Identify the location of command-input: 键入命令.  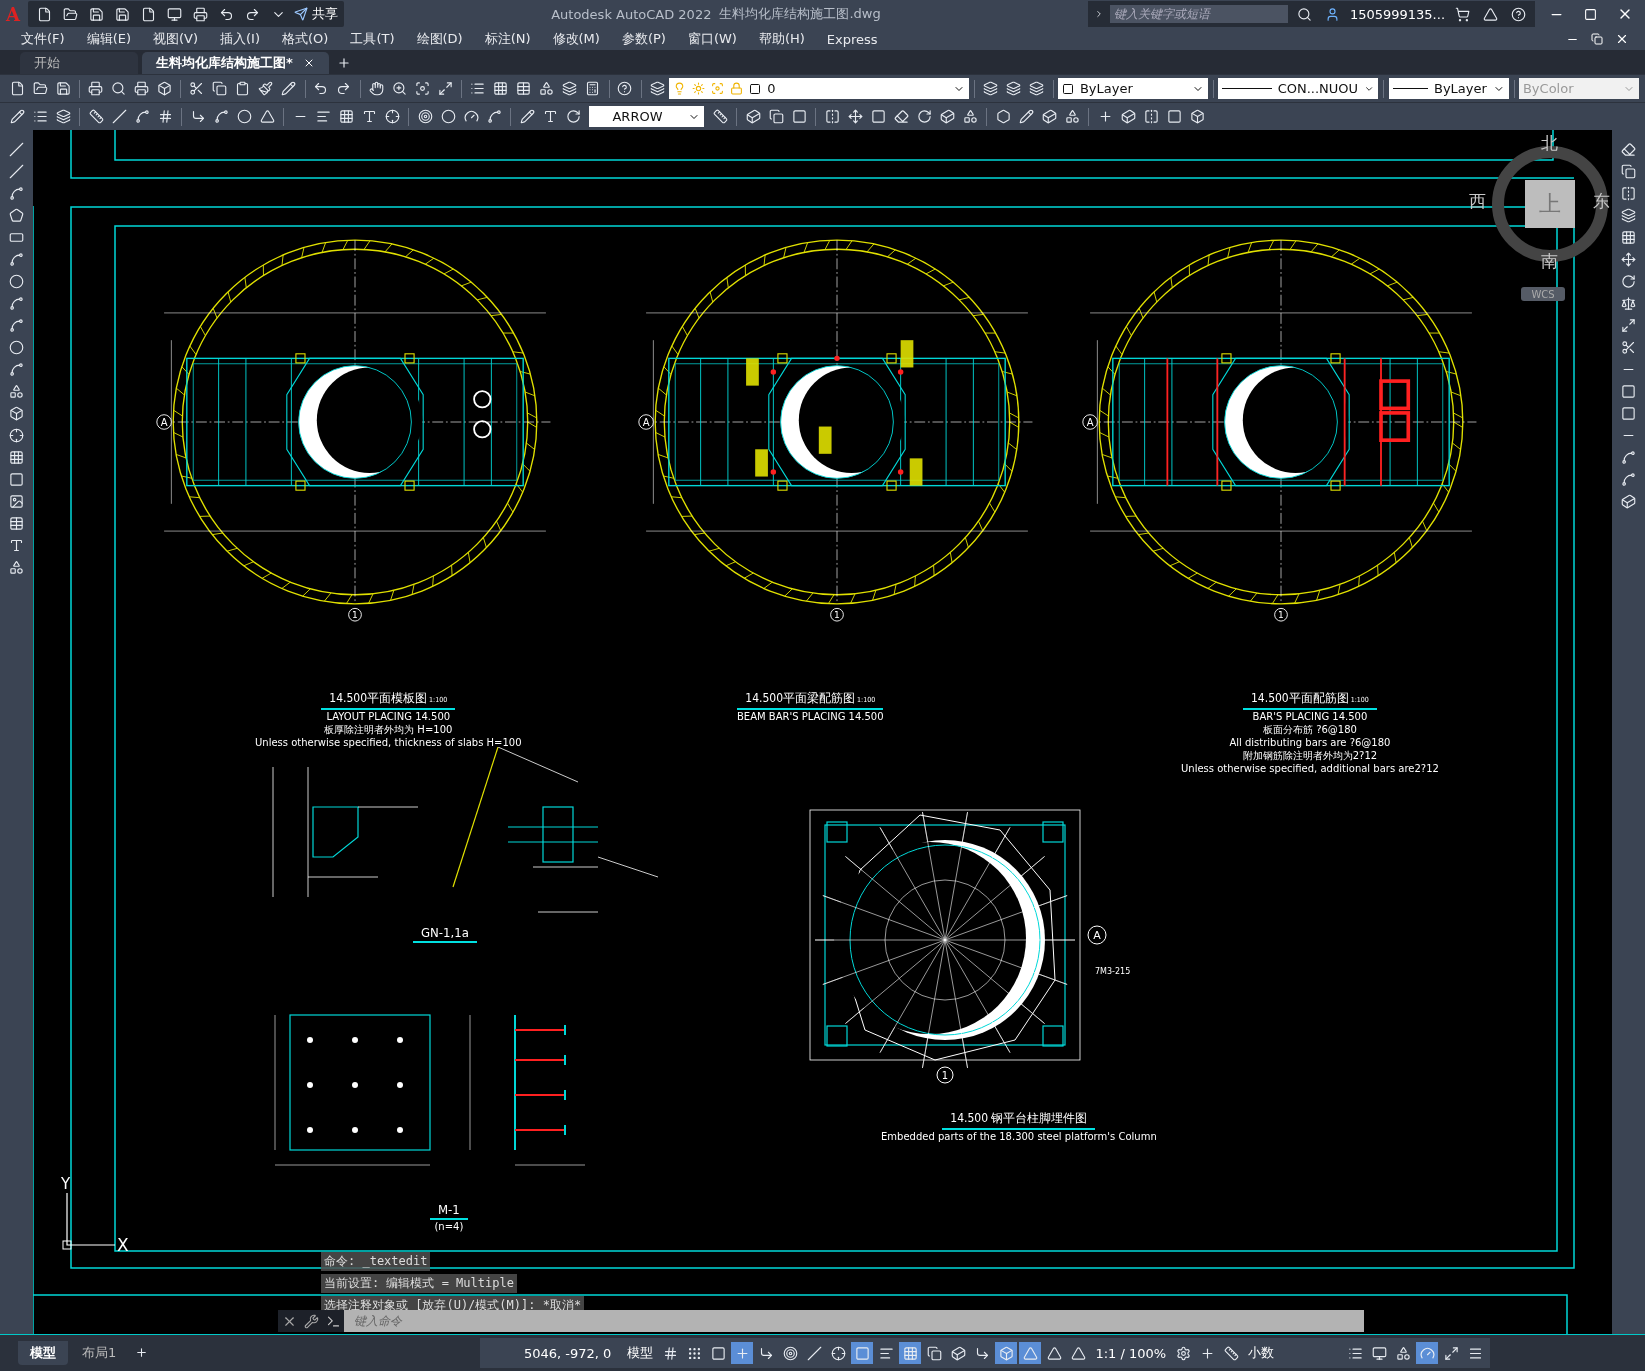
(854, 1321).